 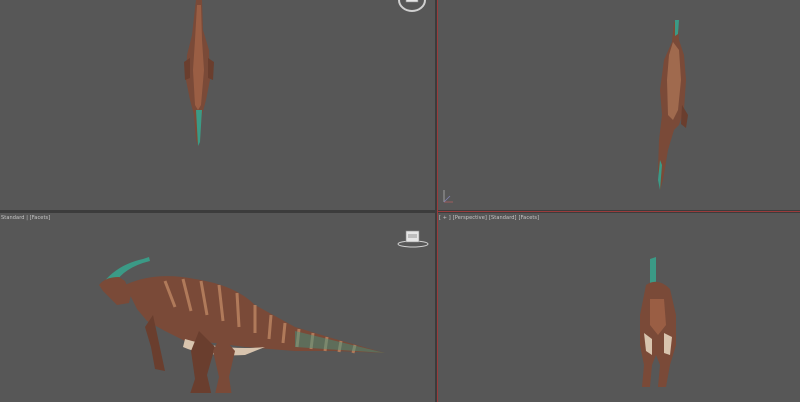 What do you see at coordinates (400, 211) in the screenshot?
I see `viewport-divider-horizontal` at bounding box center [400, 211].